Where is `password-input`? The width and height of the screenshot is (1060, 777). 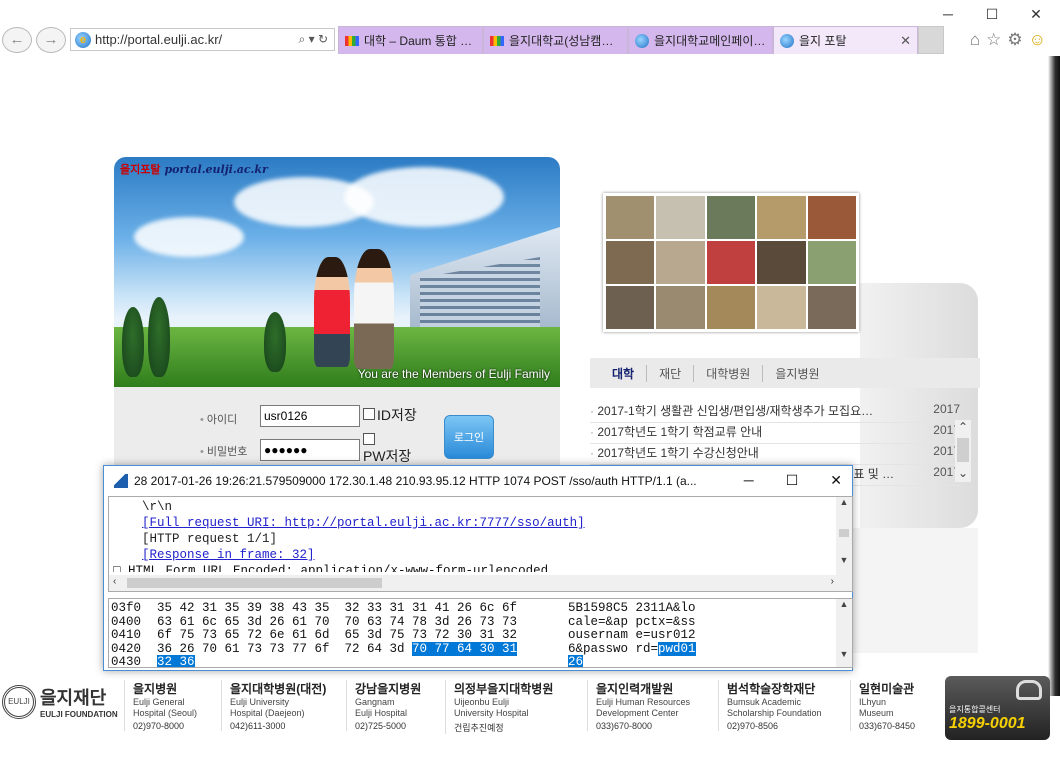
password-input is located at coordinates (310, 450).